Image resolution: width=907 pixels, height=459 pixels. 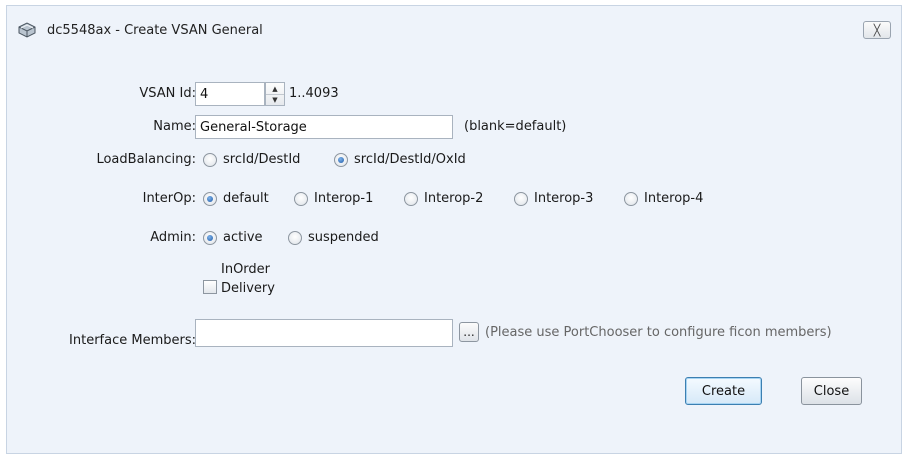 What do you see at coordinates (314, 93) in the screenshot?
I see `vsan-id-range: 1..4093` at bounding box center [314, 93].